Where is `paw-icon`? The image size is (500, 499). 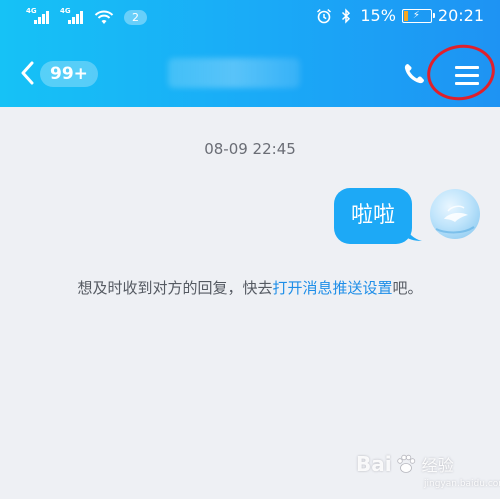
paw-icon is located at coordinates (405, 463).